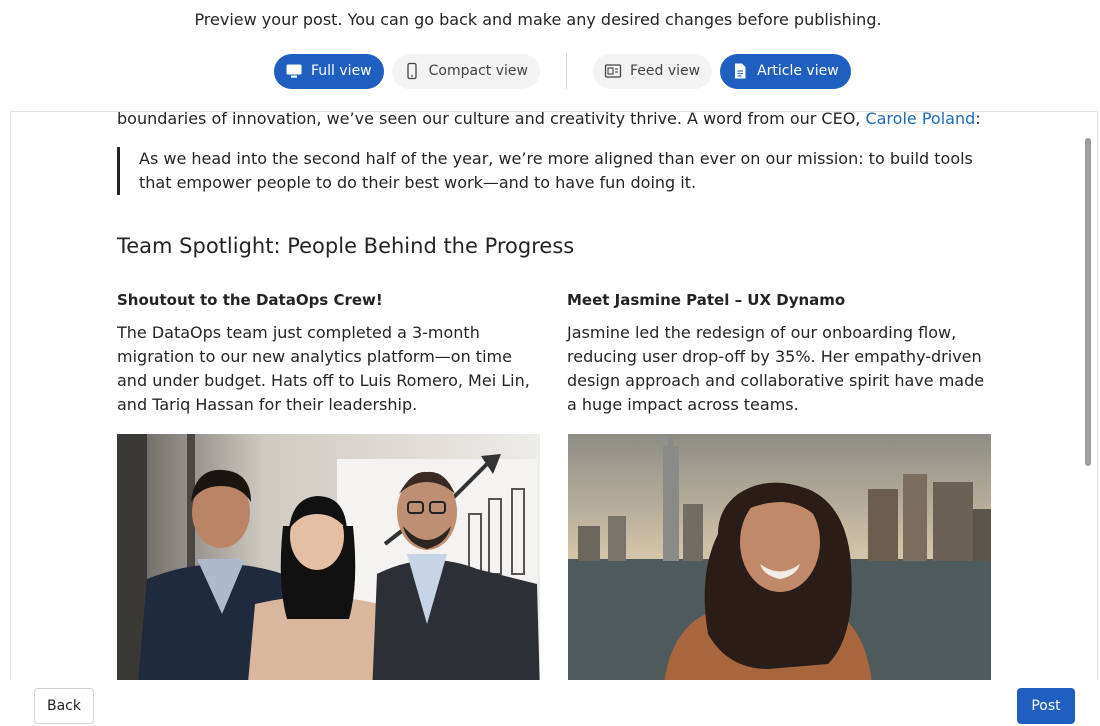 Image resolution: width=1100 pixels, height=726 pixels. What do you see at coordinates (550, 703) in the screenshot?
I see `footer-bar: Back Post` at bounding box center [550, 703].